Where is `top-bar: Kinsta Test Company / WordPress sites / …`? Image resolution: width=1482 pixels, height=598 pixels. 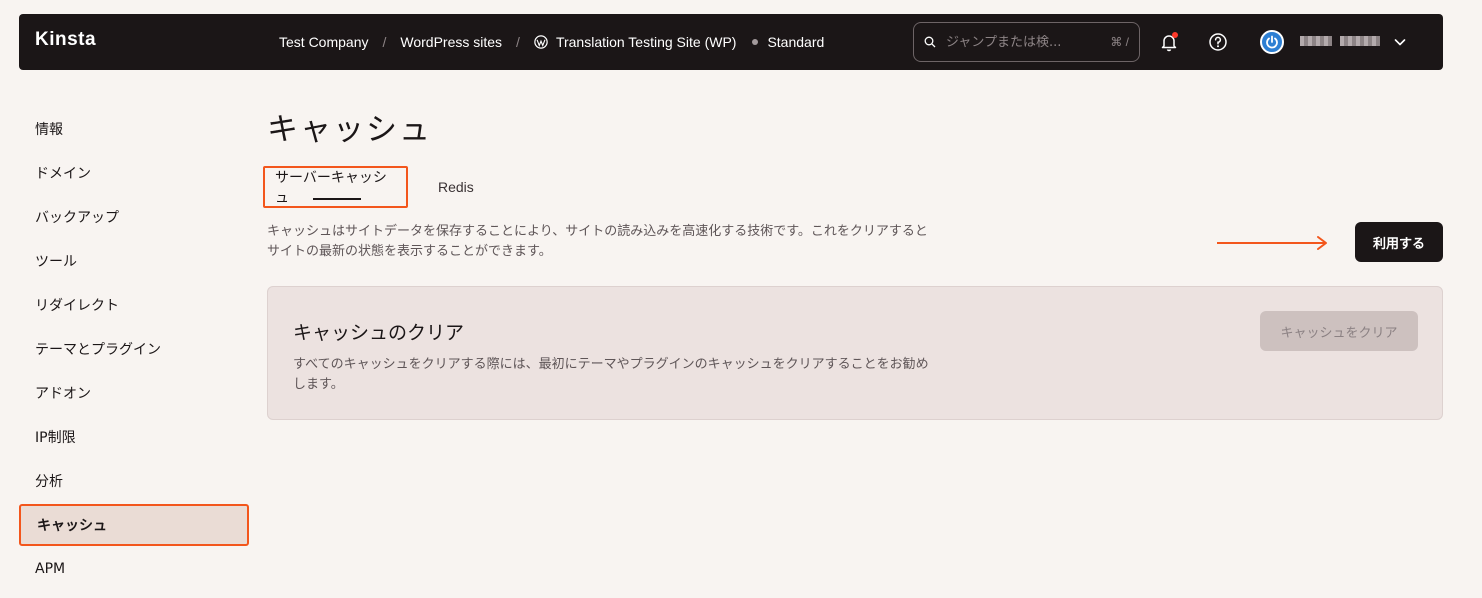 top-bar: Kinsta Test Company / WordPress sites / … is located at coordinates (731, 42).